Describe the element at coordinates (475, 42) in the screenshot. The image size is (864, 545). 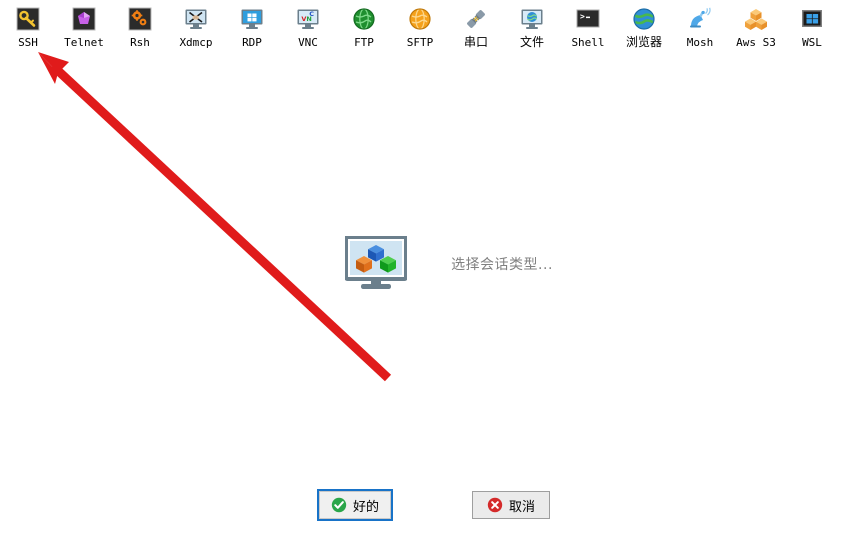
I see `session-type-label: 串口` at that location.